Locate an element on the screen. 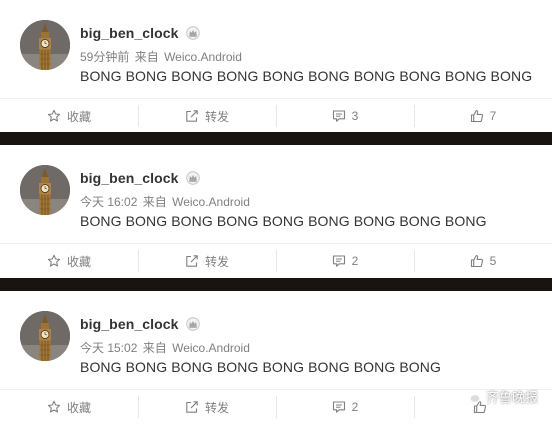 The height and width of the screenshot is (424, 552). action-bar: 收藏 转发 3 7 is located at coordinates (276, 115).